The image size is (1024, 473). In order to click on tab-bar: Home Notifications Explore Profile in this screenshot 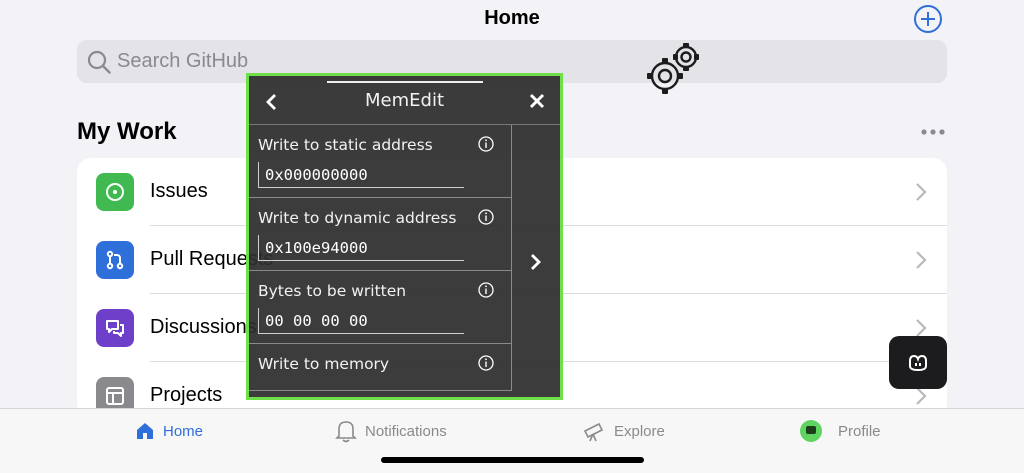, I will do `click(512, 440)`.